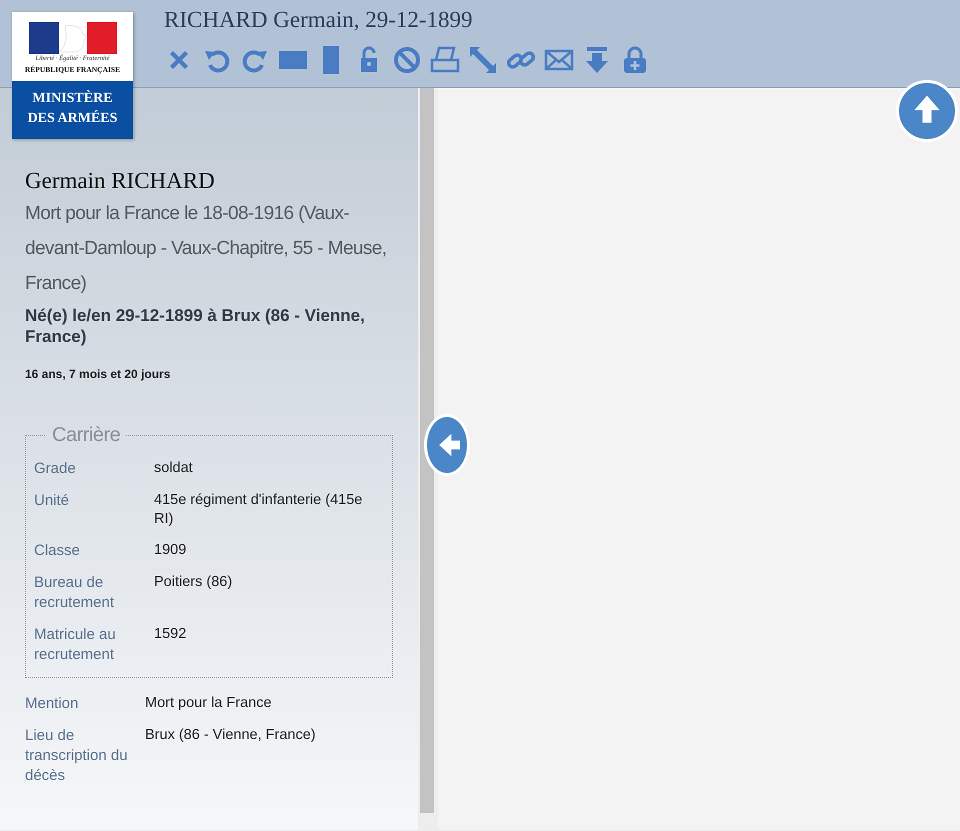 This screenshot has height=831, width=960. Describe the element at coordinates (209, 703) in the screenshot. I see `field-value: Mort pour la France` at that location.